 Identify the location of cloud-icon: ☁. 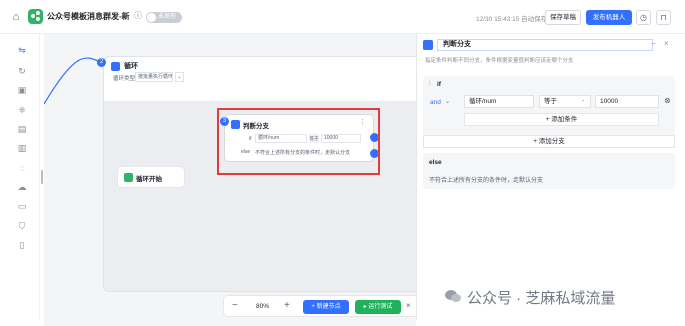
(22, 187).